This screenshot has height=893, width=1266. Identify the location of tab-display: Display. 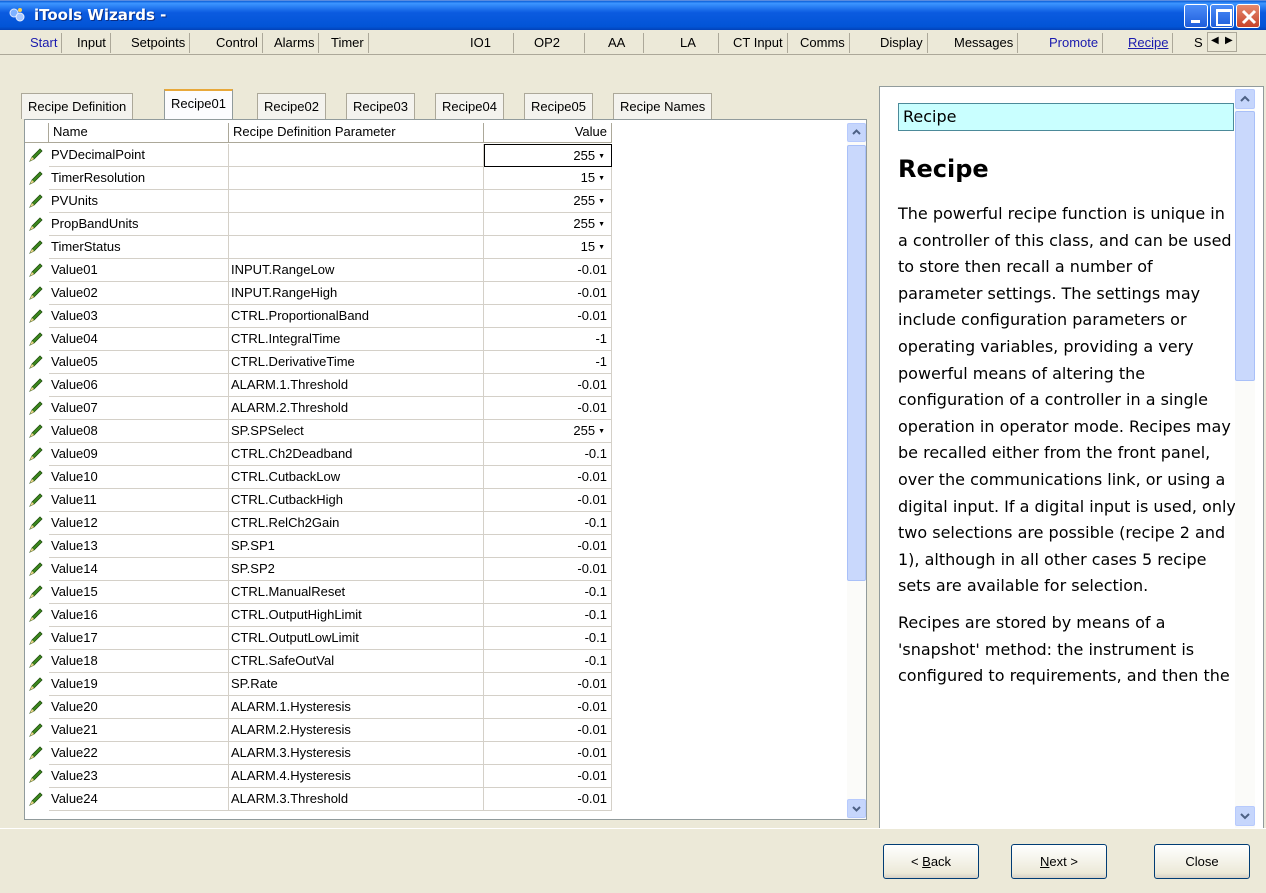
(902, 43).